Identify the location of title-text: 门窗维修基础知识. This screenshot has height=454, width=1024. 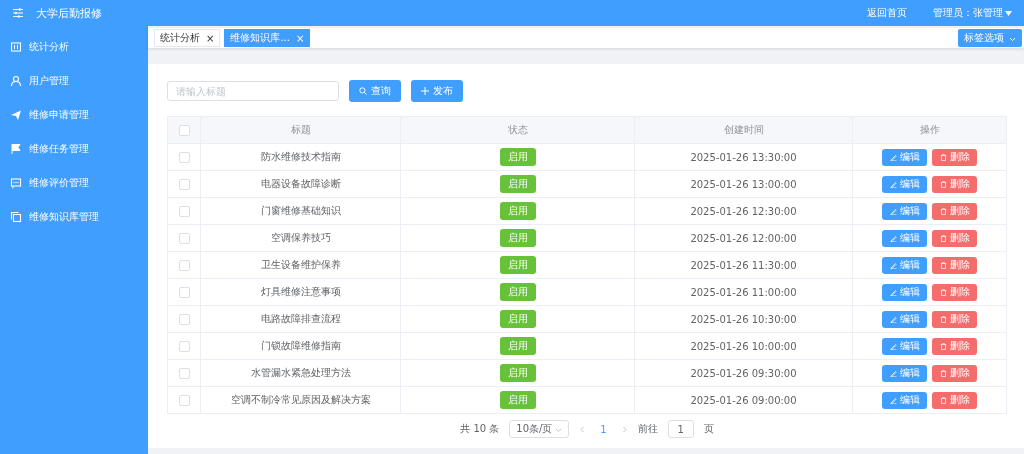
(300, 210).